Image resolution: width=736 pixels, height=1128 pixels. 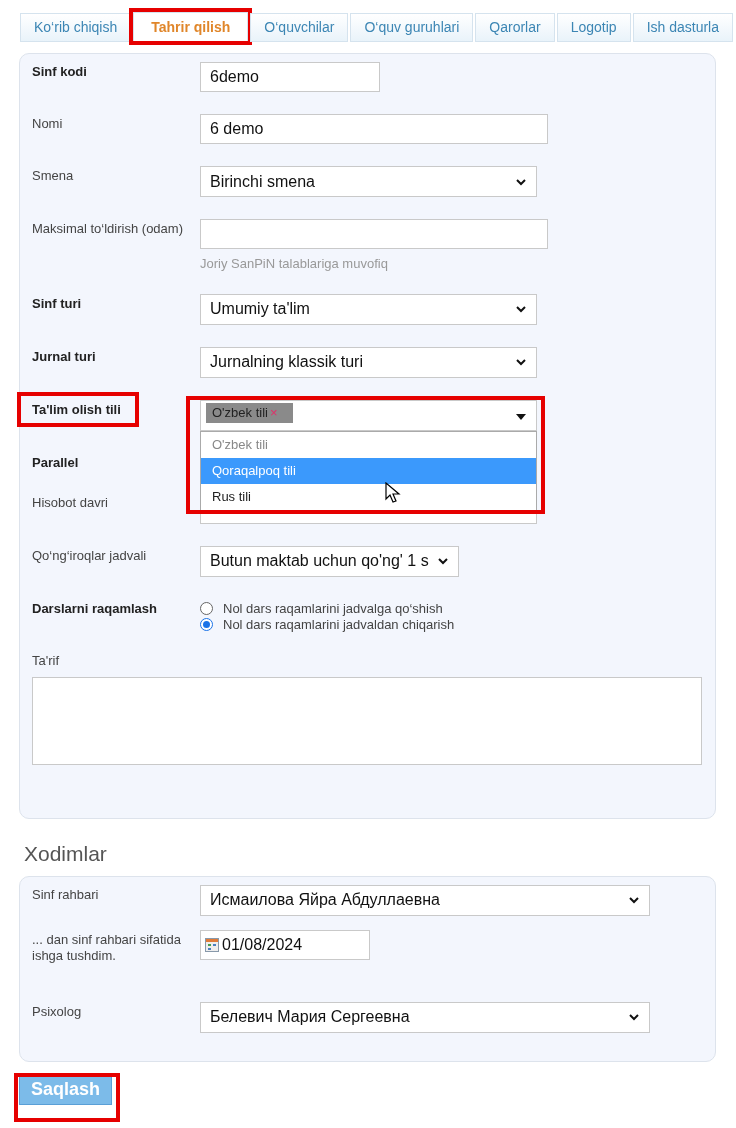 What do you see at coordinates (368, 362) in the screenshot?
I see `select-field: Jurnalning klassik turi` at bounding box center [368, 362].